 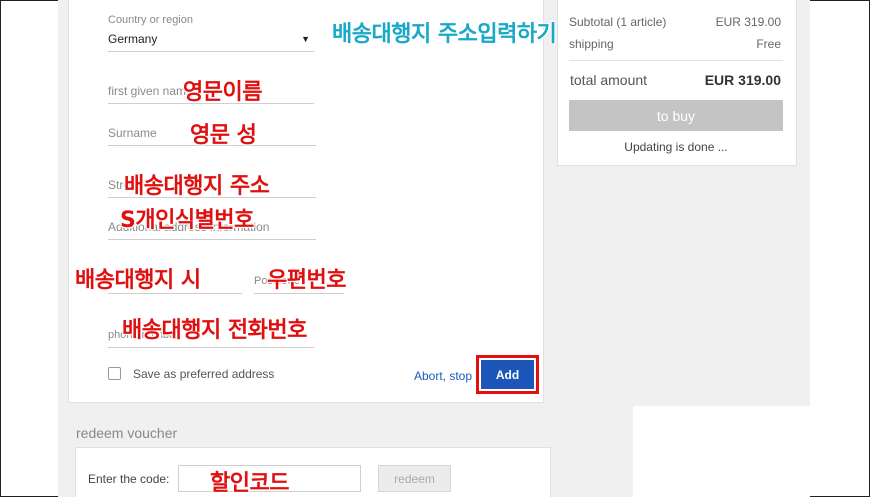 I want to click on country-value: Germany, so click(x=133, y=39).